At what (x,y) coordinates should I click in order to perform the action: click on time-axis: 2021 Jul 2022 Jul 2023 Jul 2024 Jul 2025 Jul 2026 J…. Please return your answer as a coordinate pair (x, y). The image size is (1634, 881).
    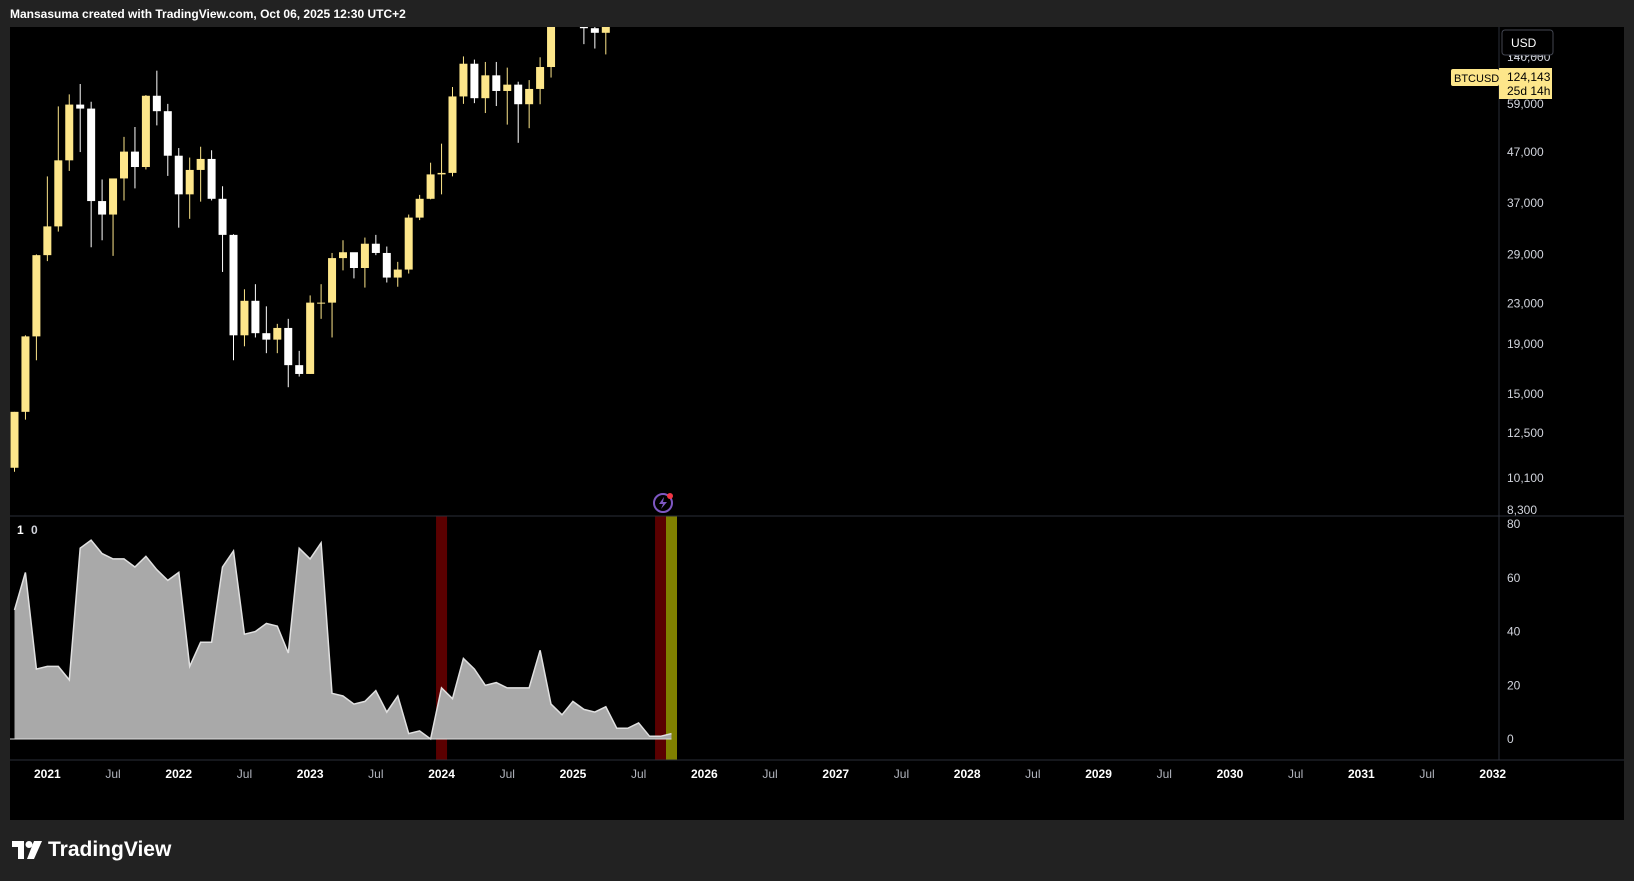
    Looking at the image, I should click on (770, 774).